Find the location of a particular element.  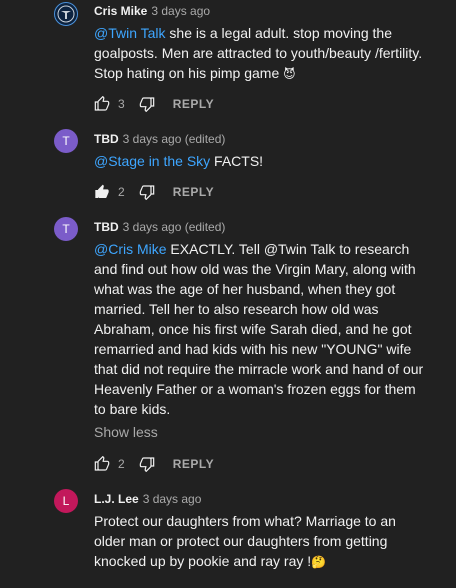

mention-link: @Stage in the Sky is located at coordinates (152, 161).